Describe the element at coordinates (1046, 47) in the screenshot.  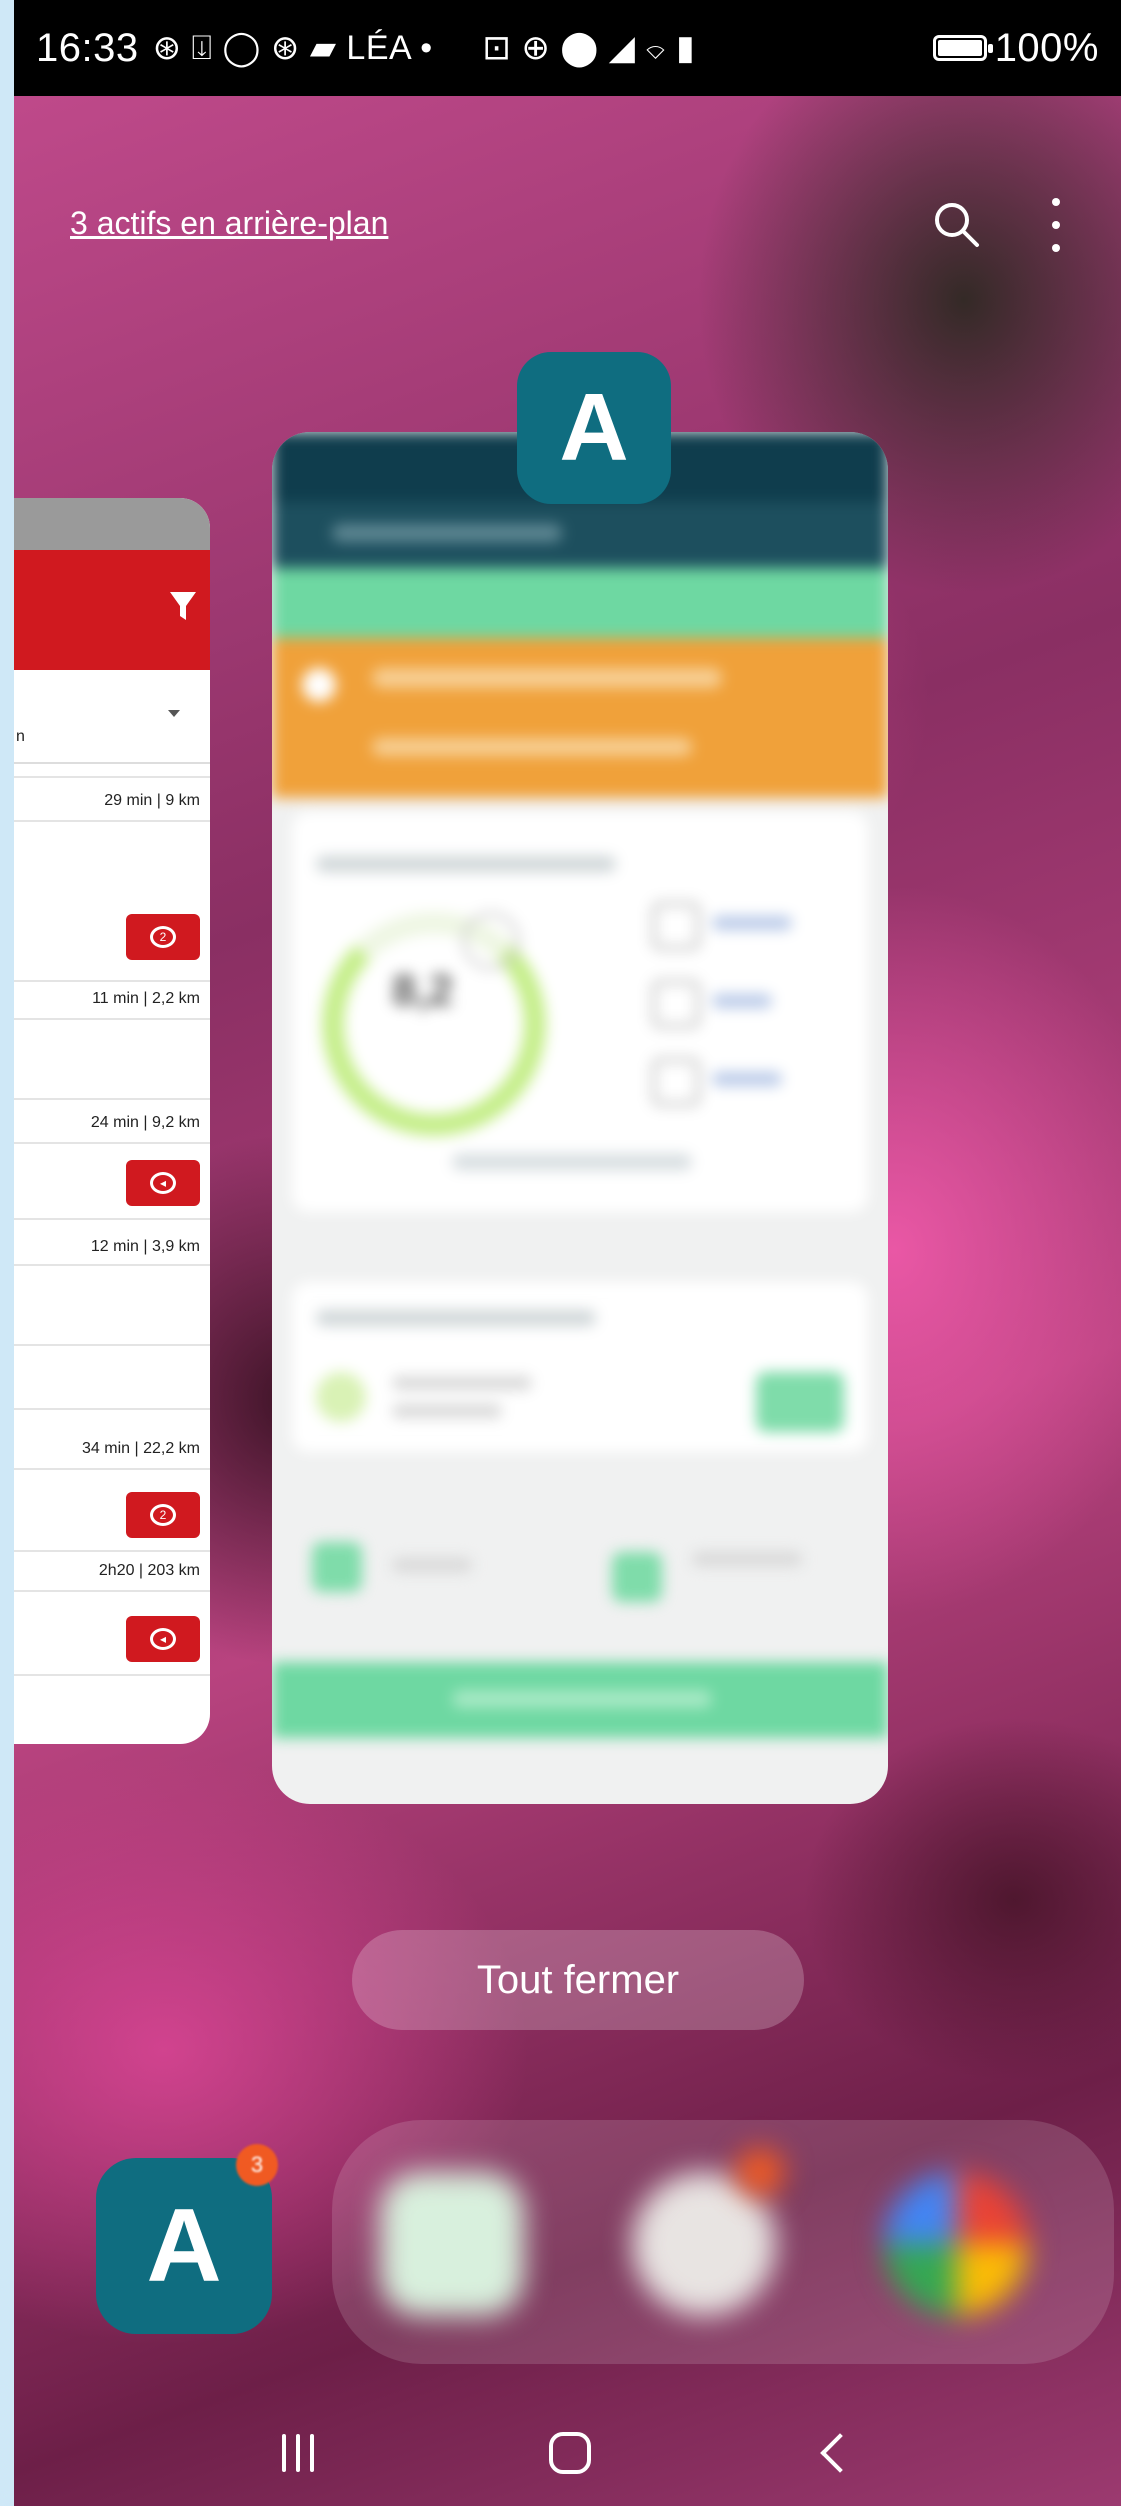
I see `battery-percent: 100%` at that location.